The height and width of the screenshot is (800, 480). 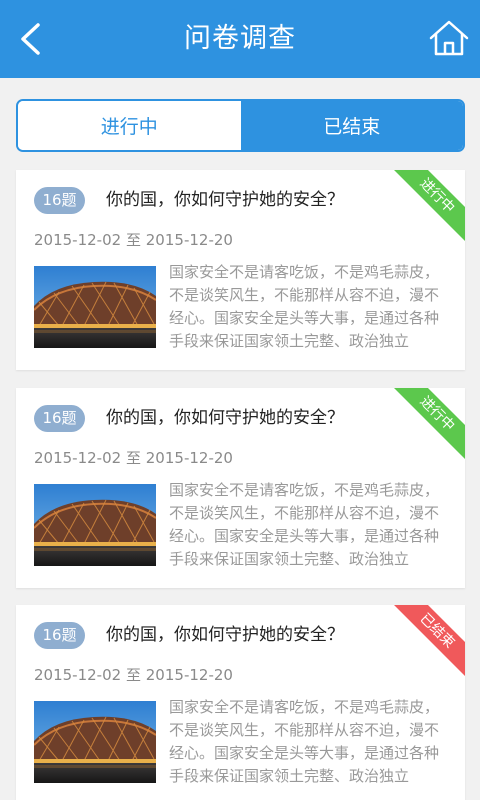 I want to click on app-header: 问卷调查, so click(x=240, y=39).